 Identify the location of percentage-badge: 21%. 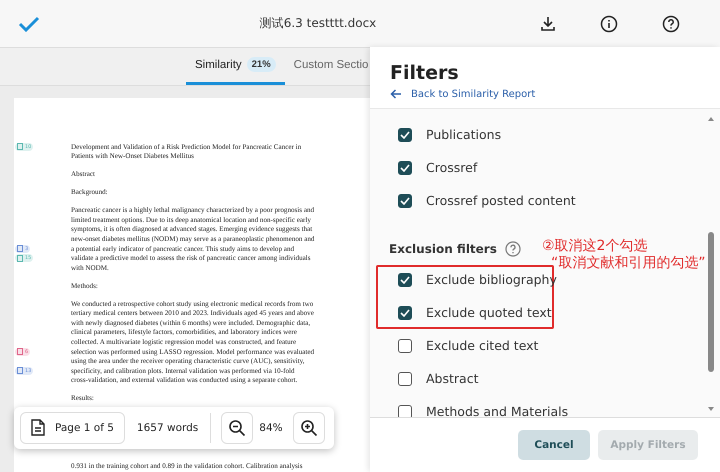
(261, 64).